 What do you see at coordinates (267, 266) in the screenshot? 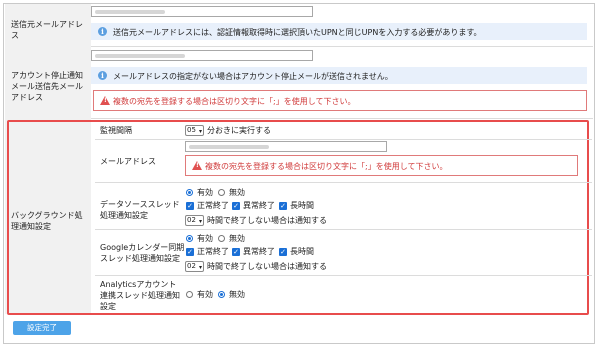
I see `google-hours-suffix: 時間で終了しない場合は通知する` at bounding box center [267, 266].